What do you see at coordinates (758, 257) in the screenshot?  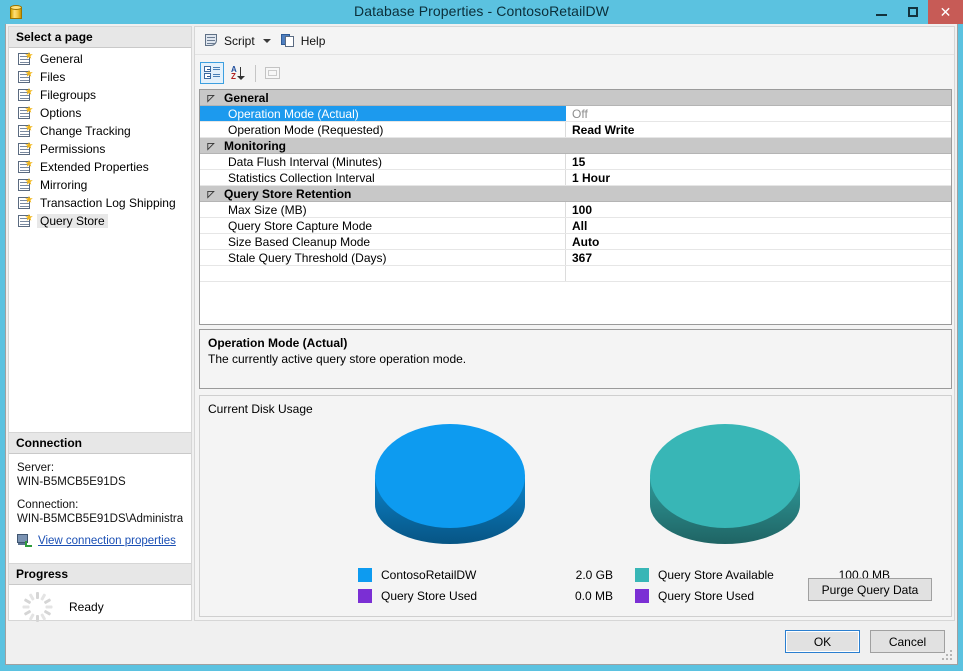 I see `property-value: 367` at bounding box center [758, 257].